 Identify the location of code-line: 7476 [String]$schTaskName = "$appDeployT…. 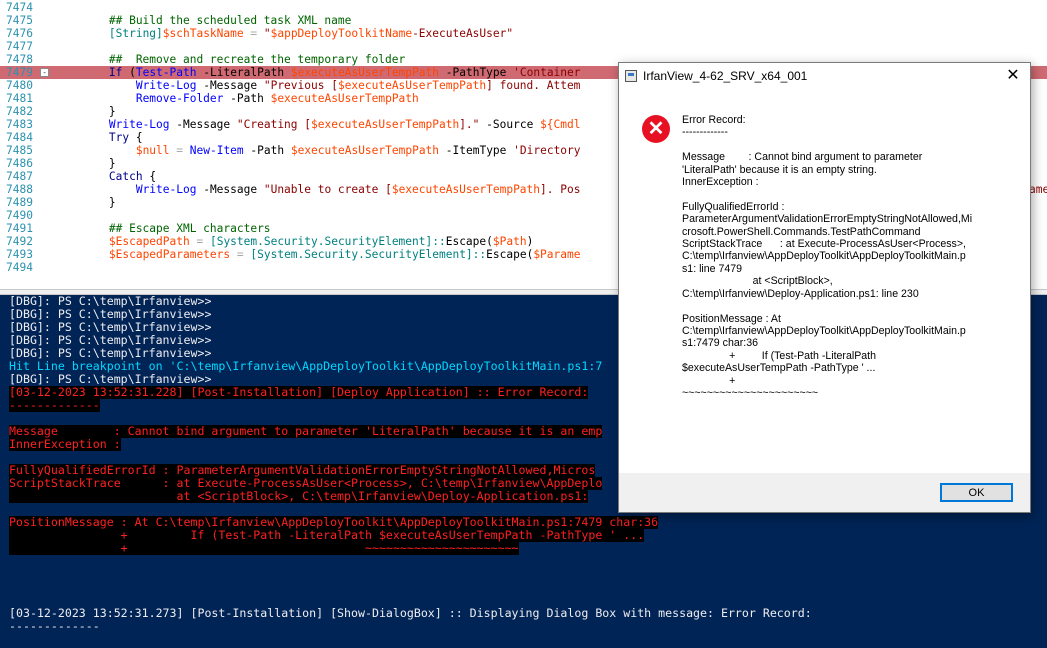
(523, 33).